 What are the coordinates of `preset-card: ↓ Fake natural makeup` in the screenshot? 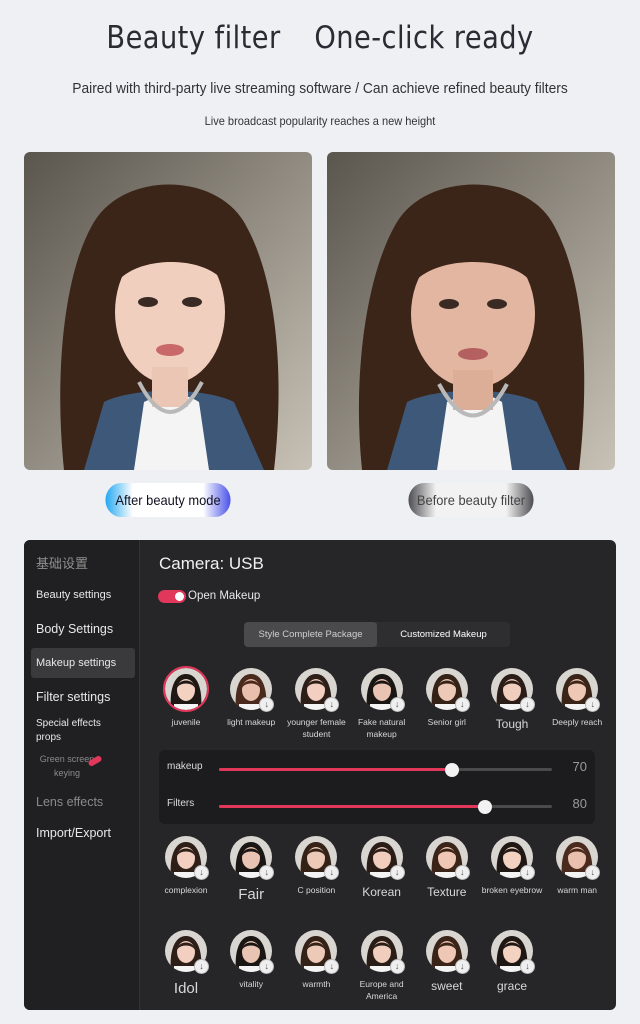 It's located at (382, 704).